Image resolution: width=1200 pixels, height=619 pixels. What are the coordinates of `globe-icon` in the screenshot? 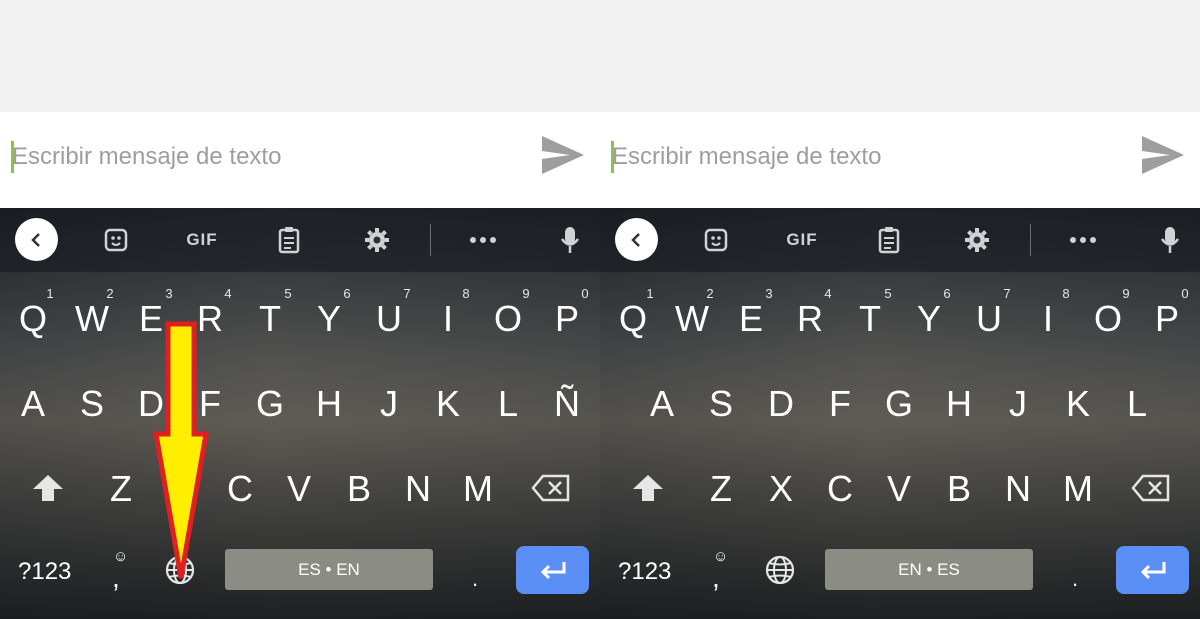 It's located at (780, 570).